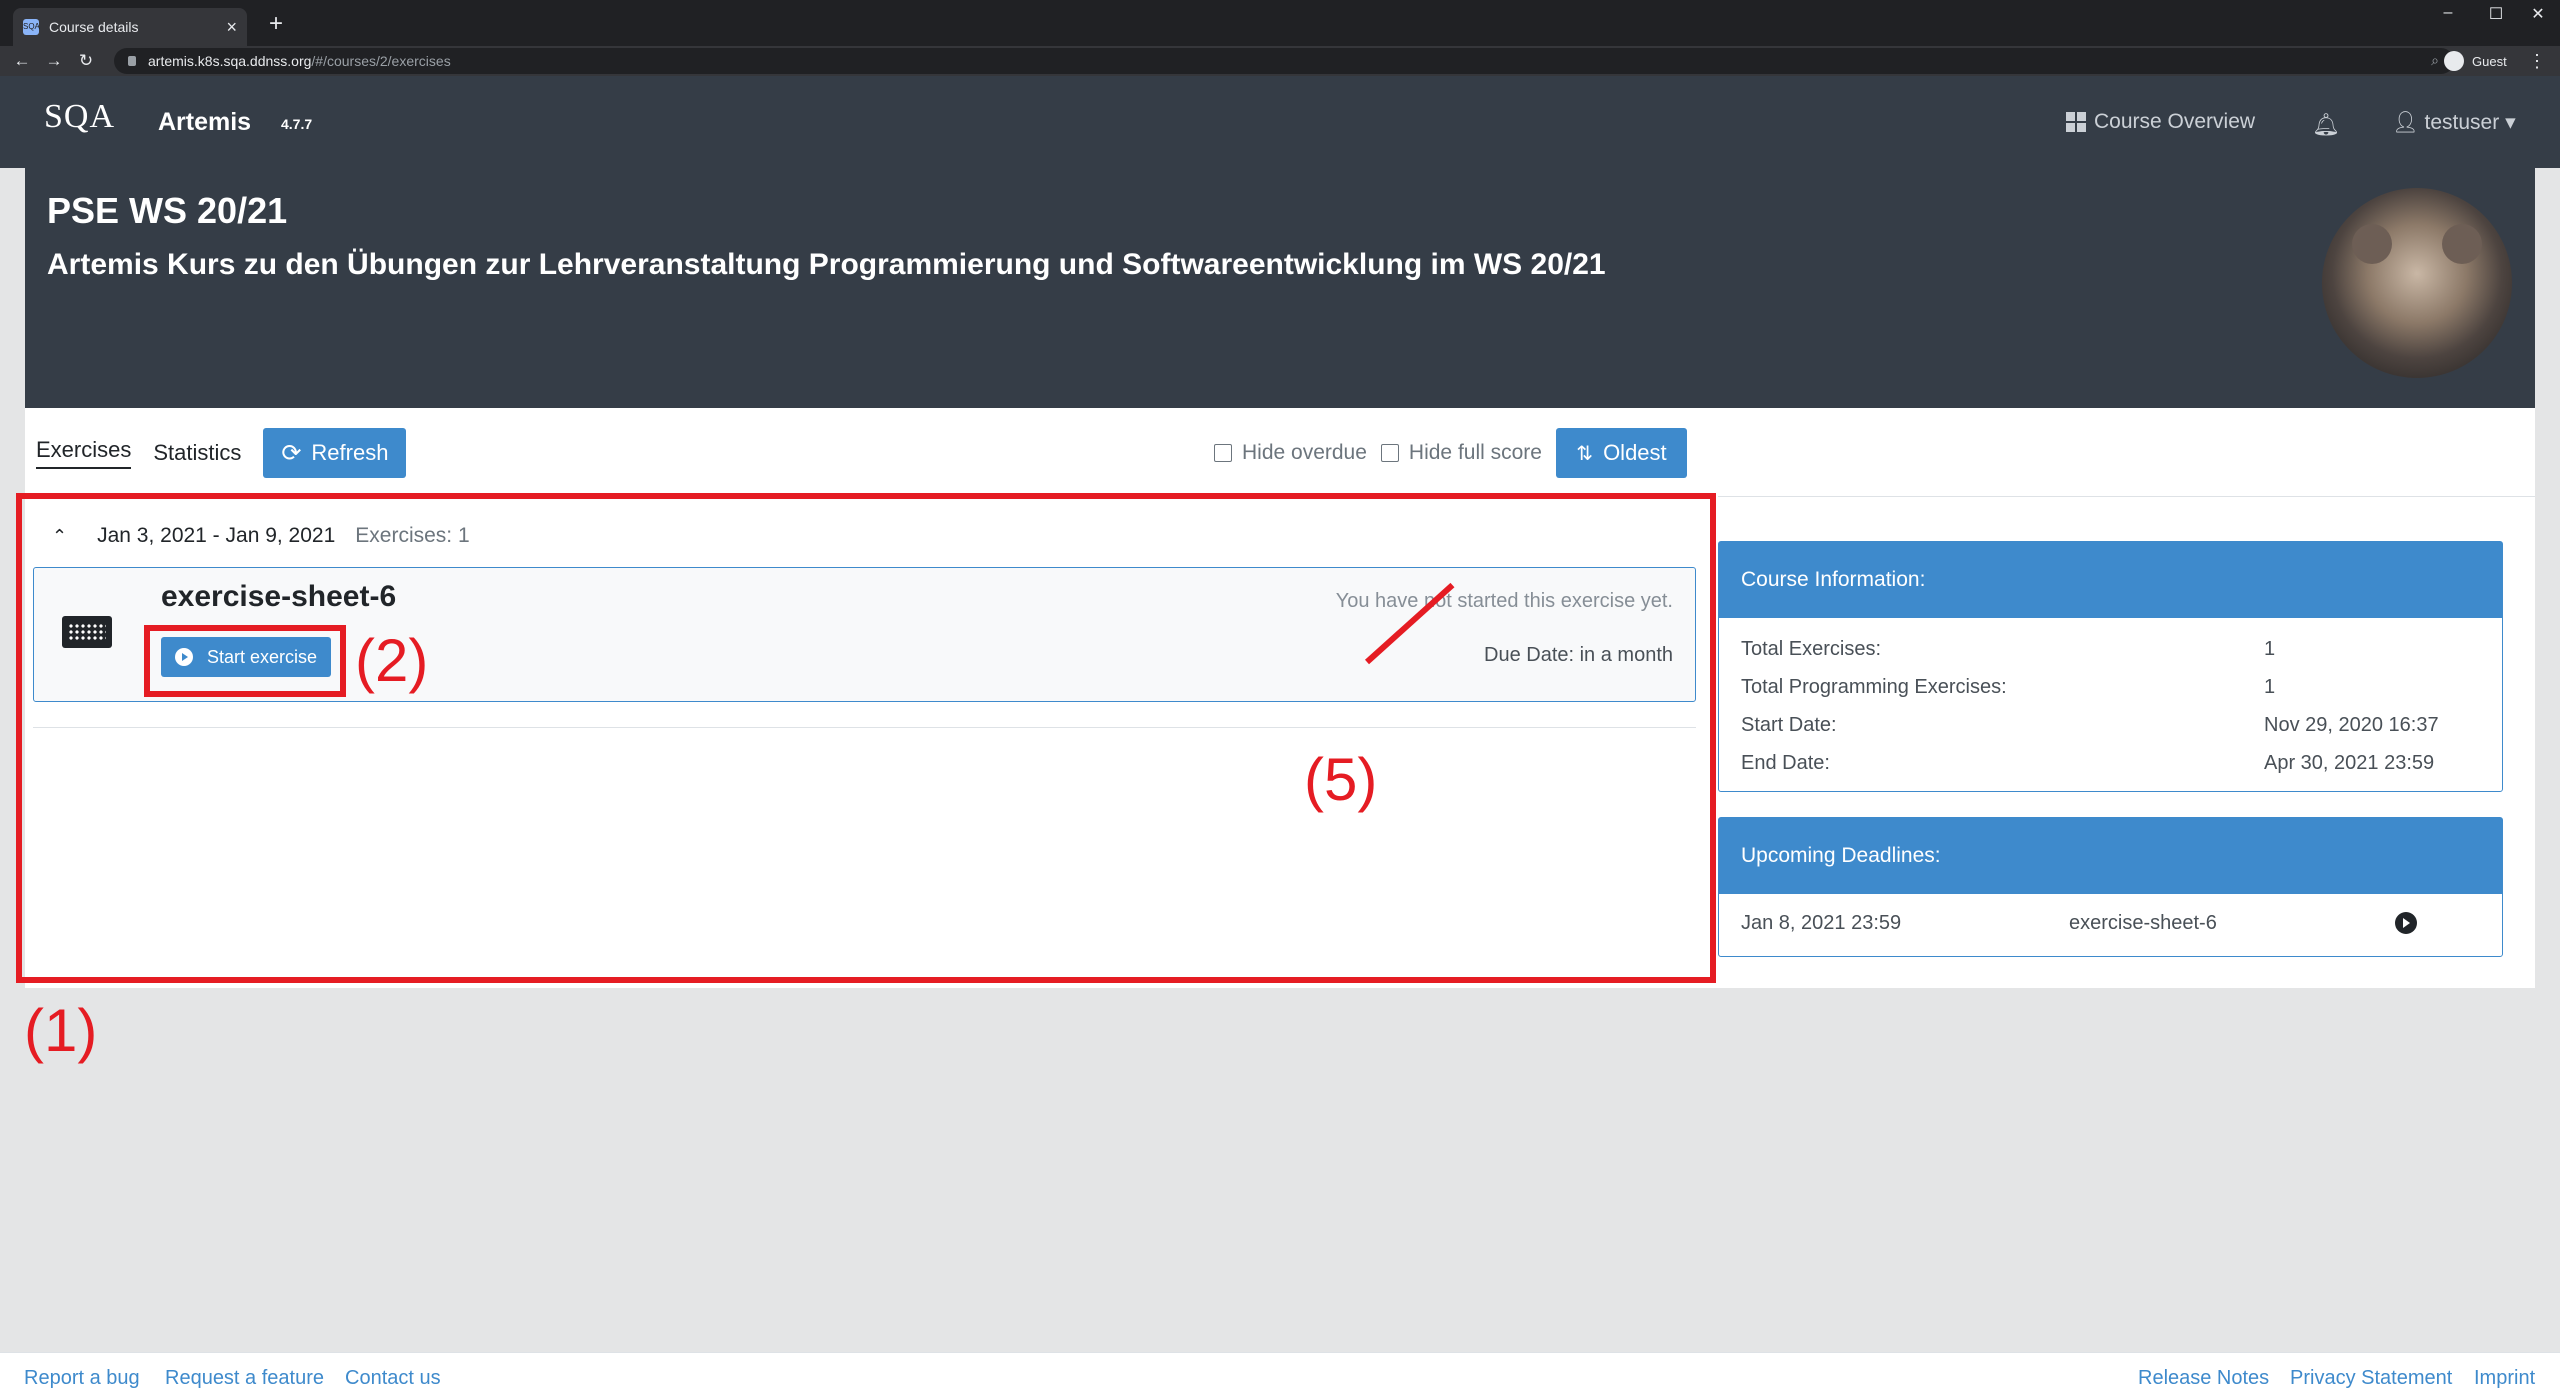  What do you see at coordinates (2489, 61) in the screenshot?
I see `profile-label: Guest` at bounding box center [2489, 61].